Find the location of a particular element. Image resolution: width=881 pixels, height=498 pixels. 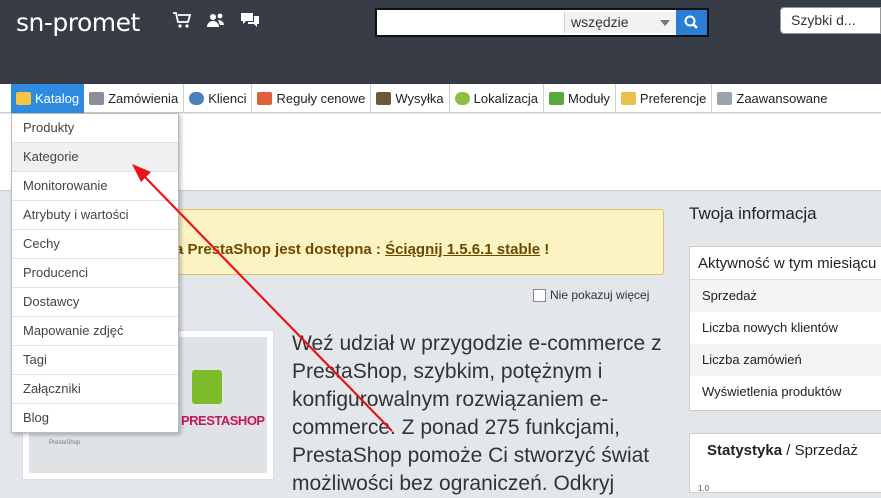

notice-message: a PrestaShop jest dostępna : is located at coordinates (280, 249).